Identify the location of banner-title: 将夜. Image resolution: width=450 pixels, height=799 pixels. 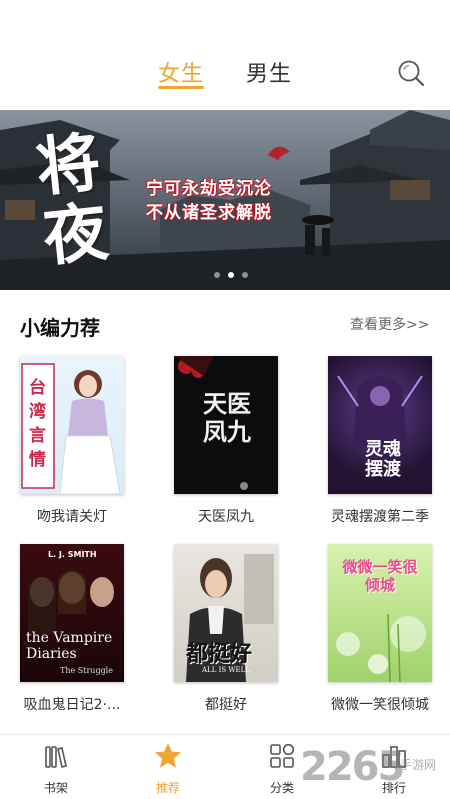
(72, 200).